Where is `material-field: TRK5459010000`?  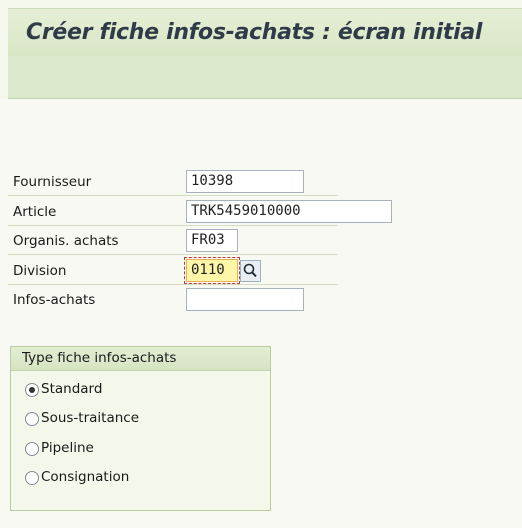
material-field: TRK5459010000 is located at coordinates (289, 211).